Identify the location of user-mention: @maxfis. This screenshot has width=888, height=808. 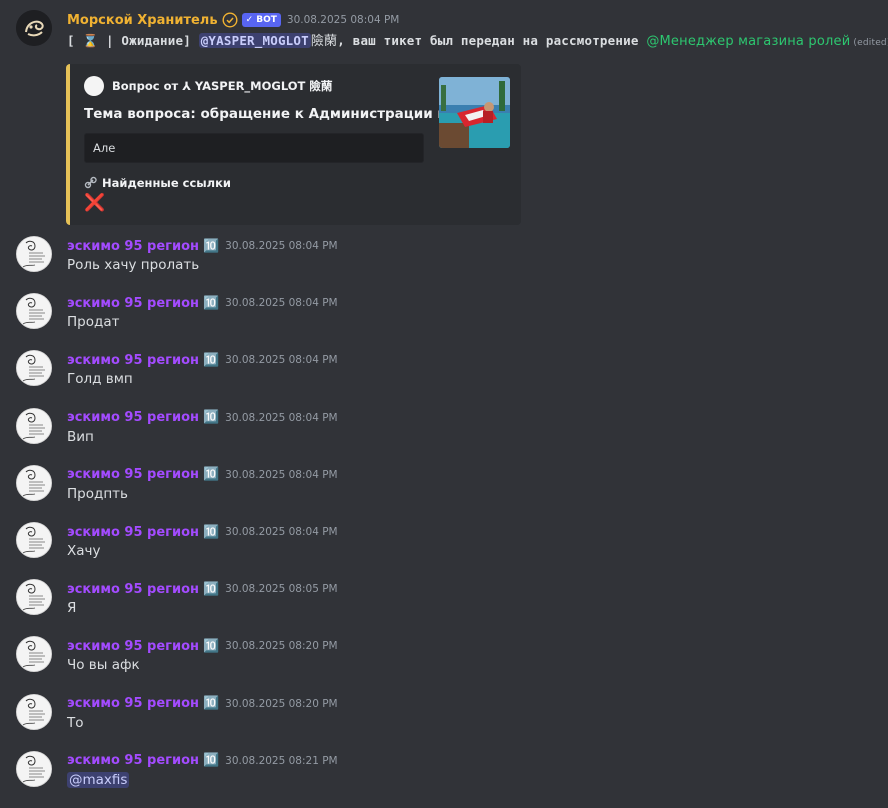
(98, 779).